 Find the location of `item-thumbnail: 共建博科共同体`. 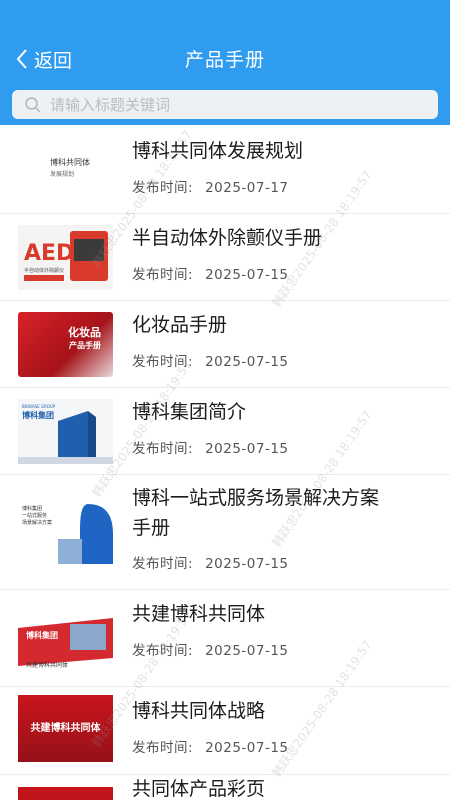

item-thumbnail: 共建博科共同体 is located at coordinates (65, 728).